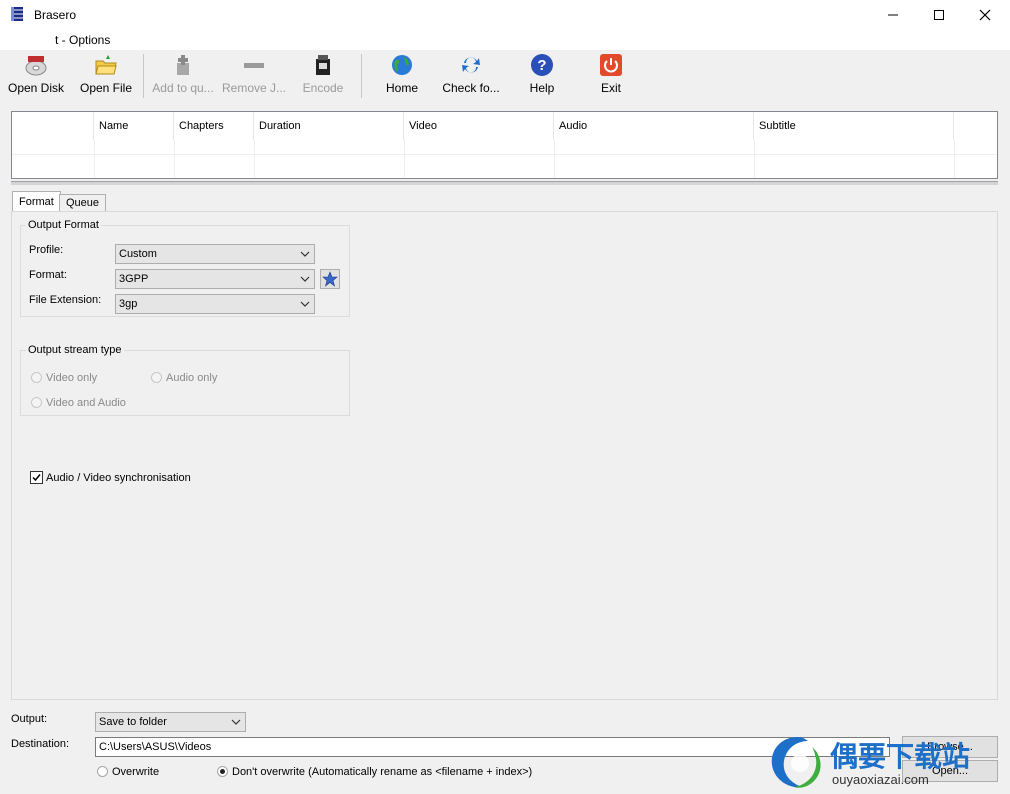 The image size is (1010, 794). What do you see at coordinates (854, 126) in the screenshot?
I see `column-header-subtitle: Subtitle` at bounding box center [854, 126].